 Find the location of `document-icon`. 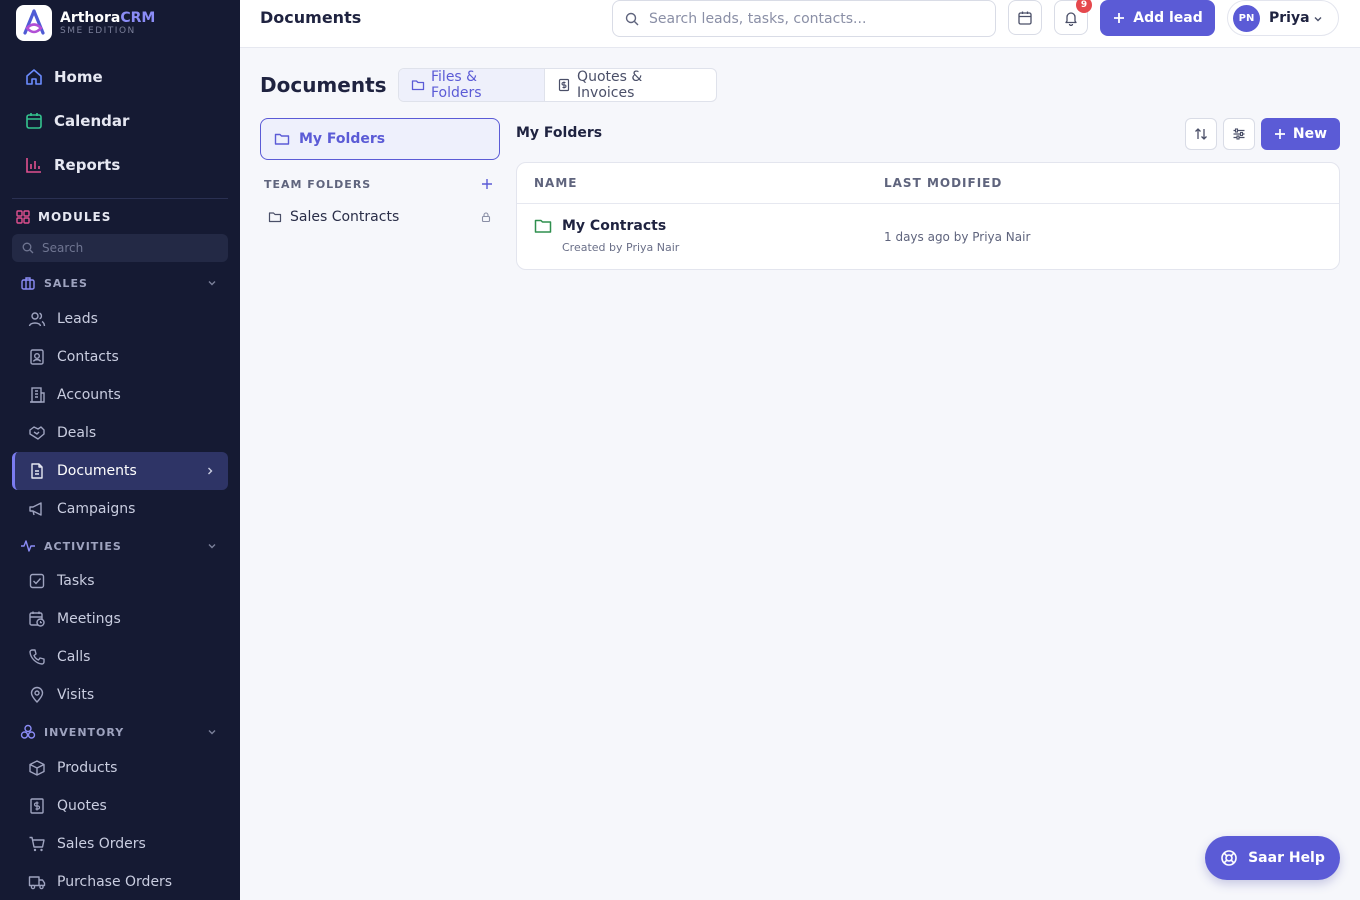

document-icon is located at coordinates (37, 471).